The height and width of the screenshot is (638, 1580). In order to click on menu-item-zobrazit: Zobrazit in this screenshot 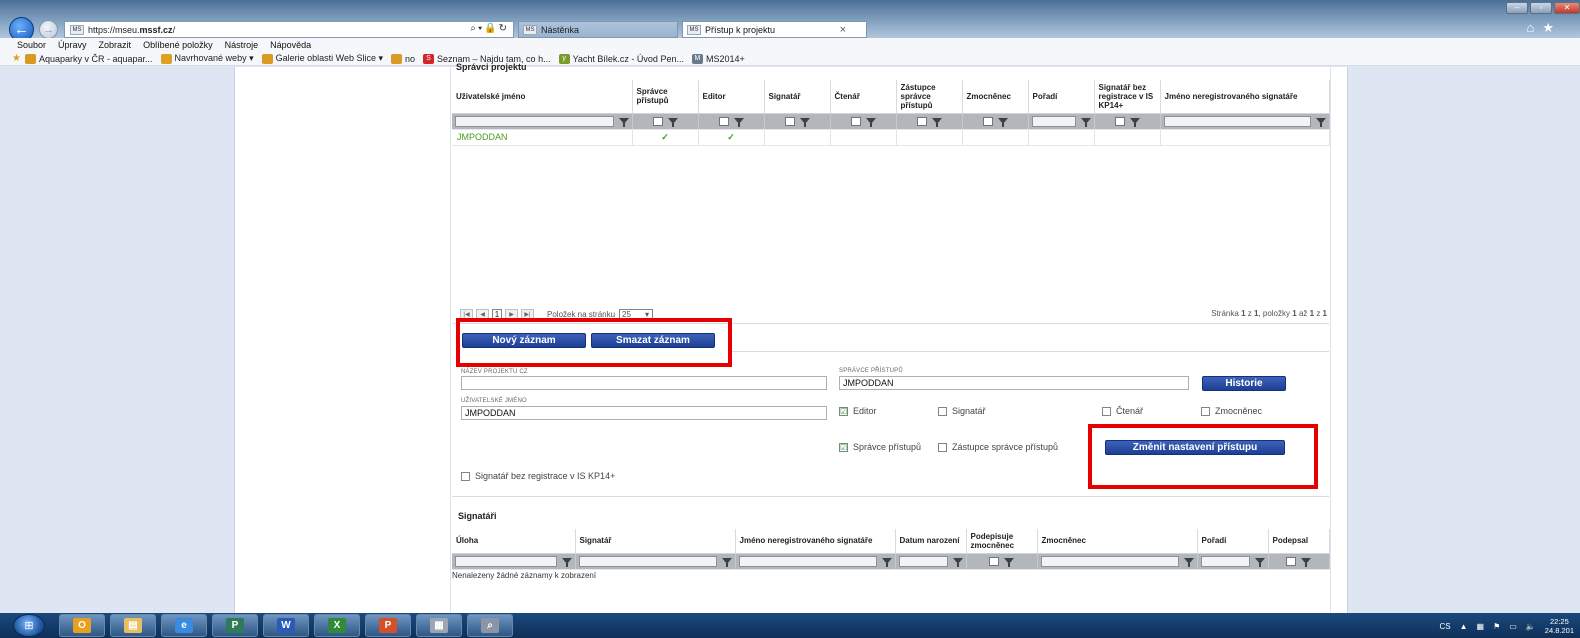, I will do `click(115, 45)`.